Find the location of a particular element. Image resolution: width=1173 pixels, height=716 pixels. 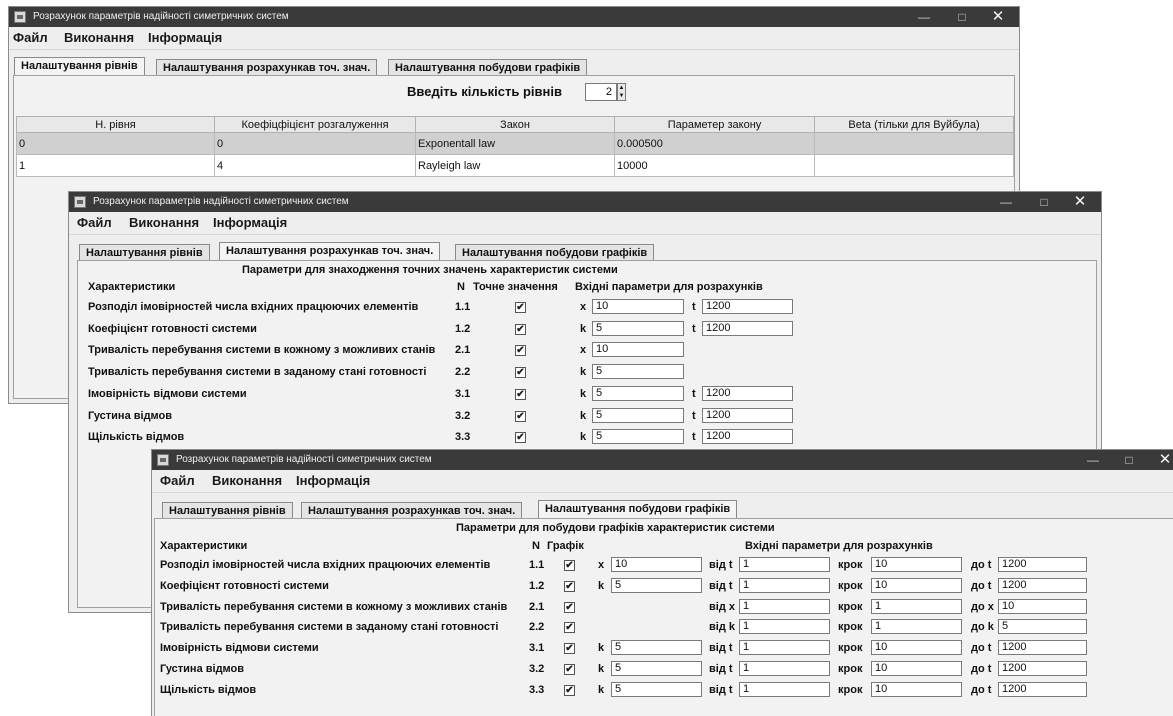

table-cell: 4 is located at coordinates (315, 165).